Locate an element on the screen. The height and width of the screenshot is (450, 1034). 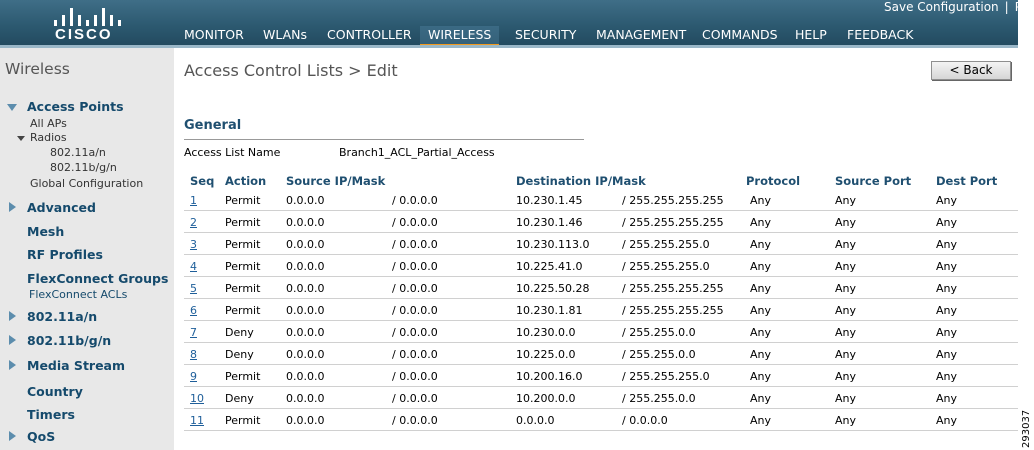
seq-link: 4 is located at coordinates (193, 266).